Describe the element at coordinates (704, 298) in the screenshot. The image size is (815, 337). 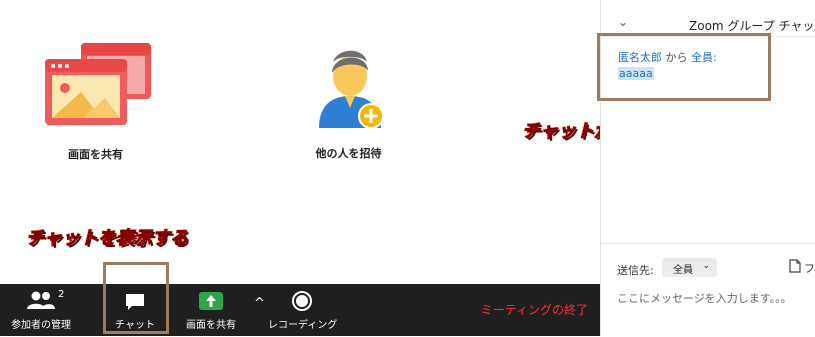
I see `message-input: ここにメッセージを入力します。。。` at that location.